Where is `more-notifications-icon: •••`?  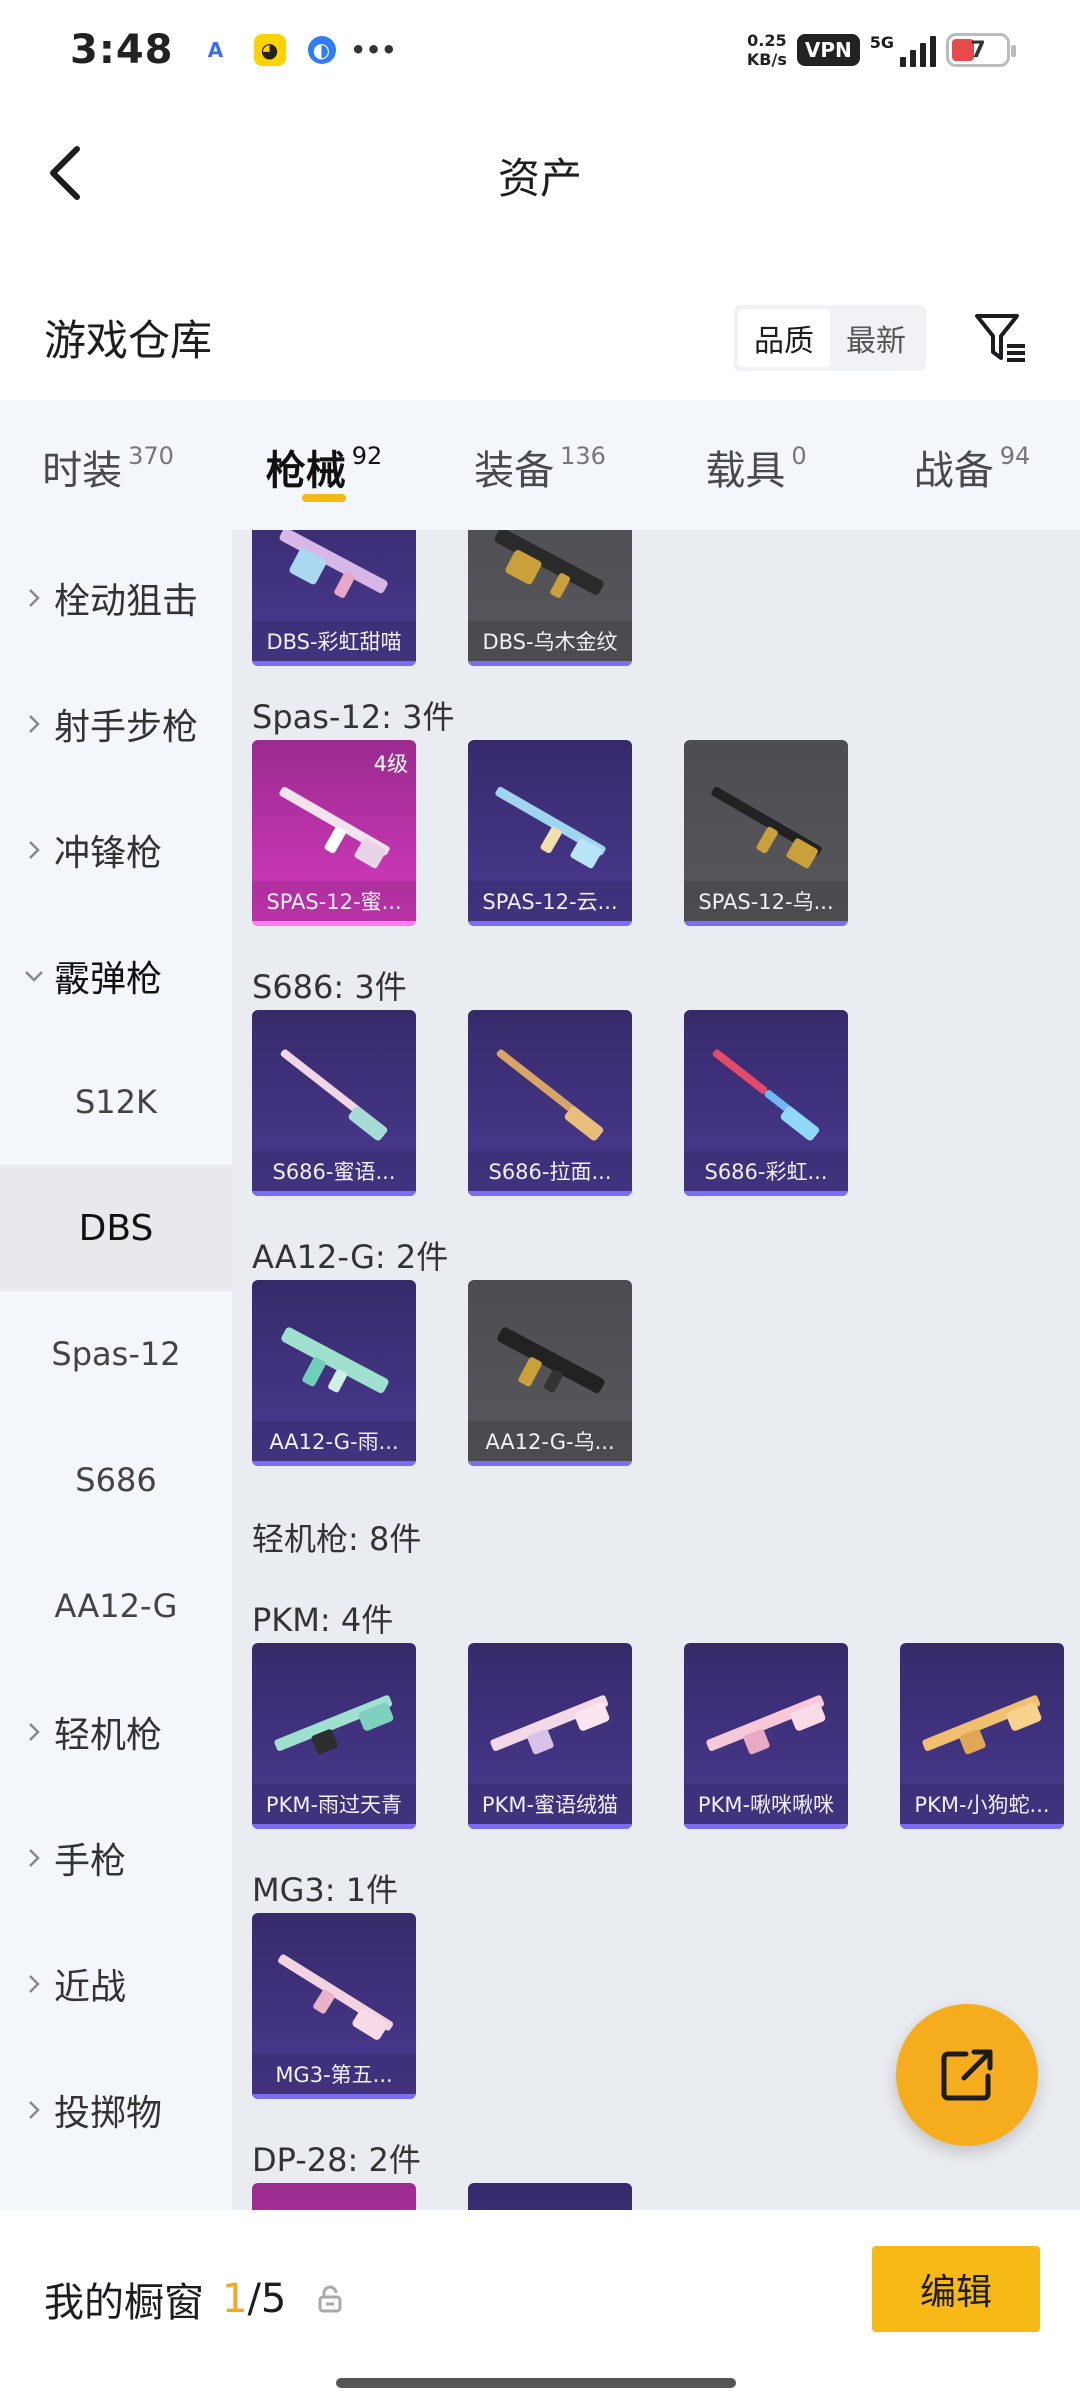 more-notifications-icon: ••• is located at coordinates (373, 50).